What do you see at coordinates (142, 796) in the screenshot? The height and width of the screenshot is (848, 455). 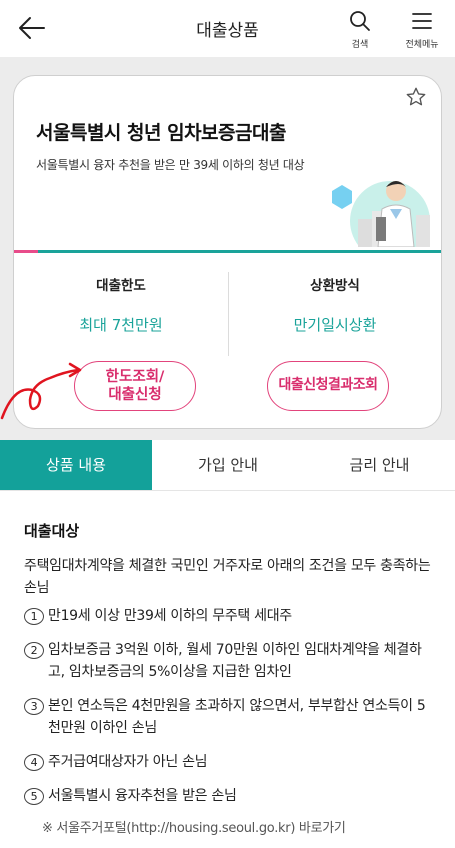 I see `item-text: 서울특별시 융자추천을 받은 손님` at bounding box center [142, 796].